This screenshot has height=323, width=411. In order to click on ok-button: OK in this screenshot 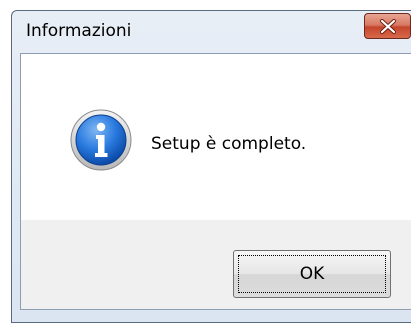, I will do `click(312, 274)`.